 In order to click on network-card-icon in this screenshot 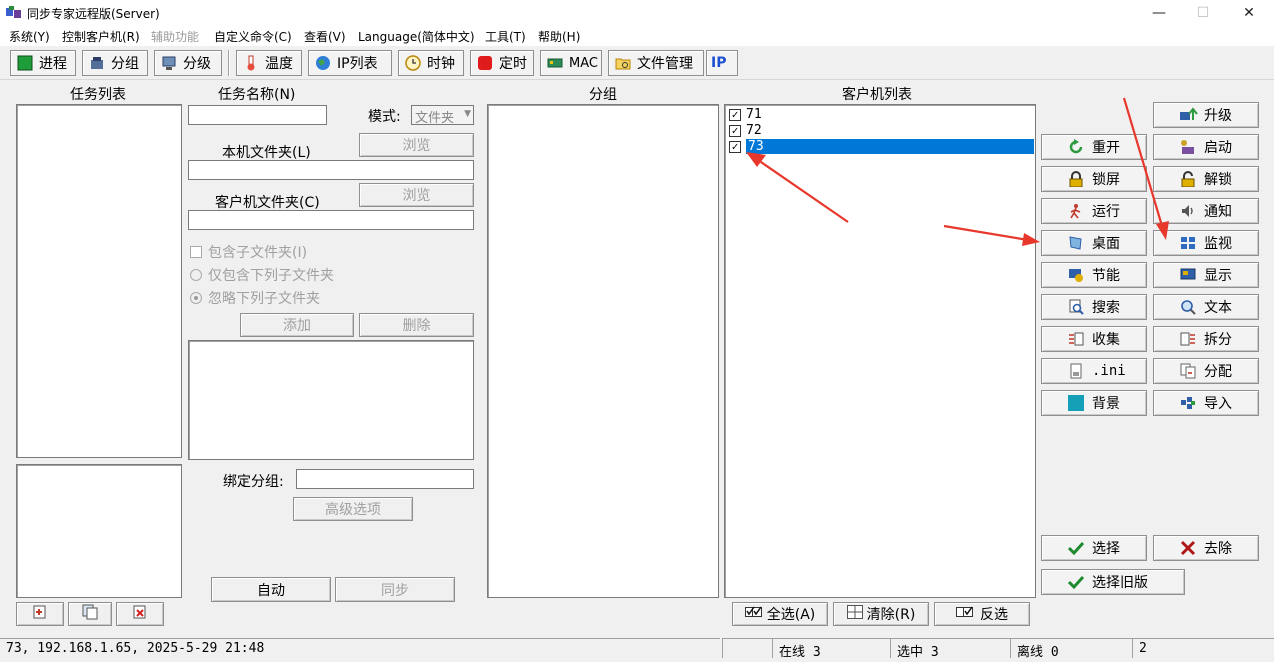, I will do `click(555, 63)`.